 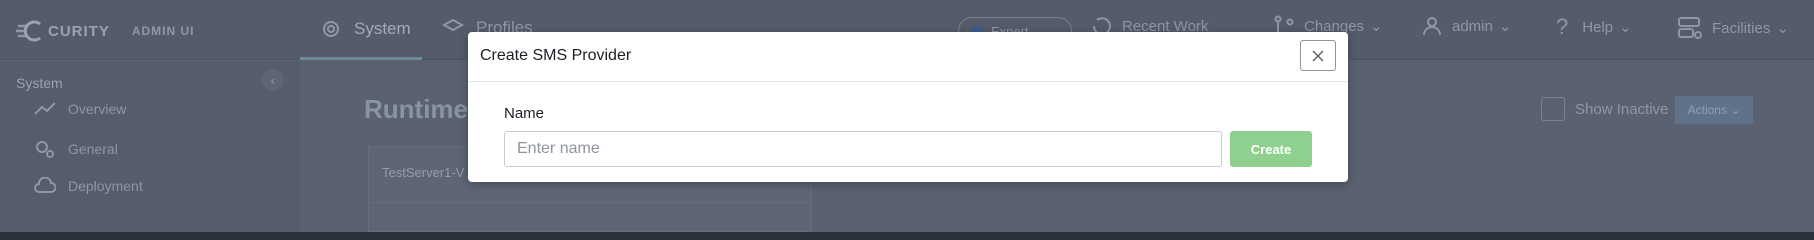 What do you see at coordinates (1562, 26) in the screenshot?
I see `question-mark-icon: ?` at bounding box center [1562, 26].